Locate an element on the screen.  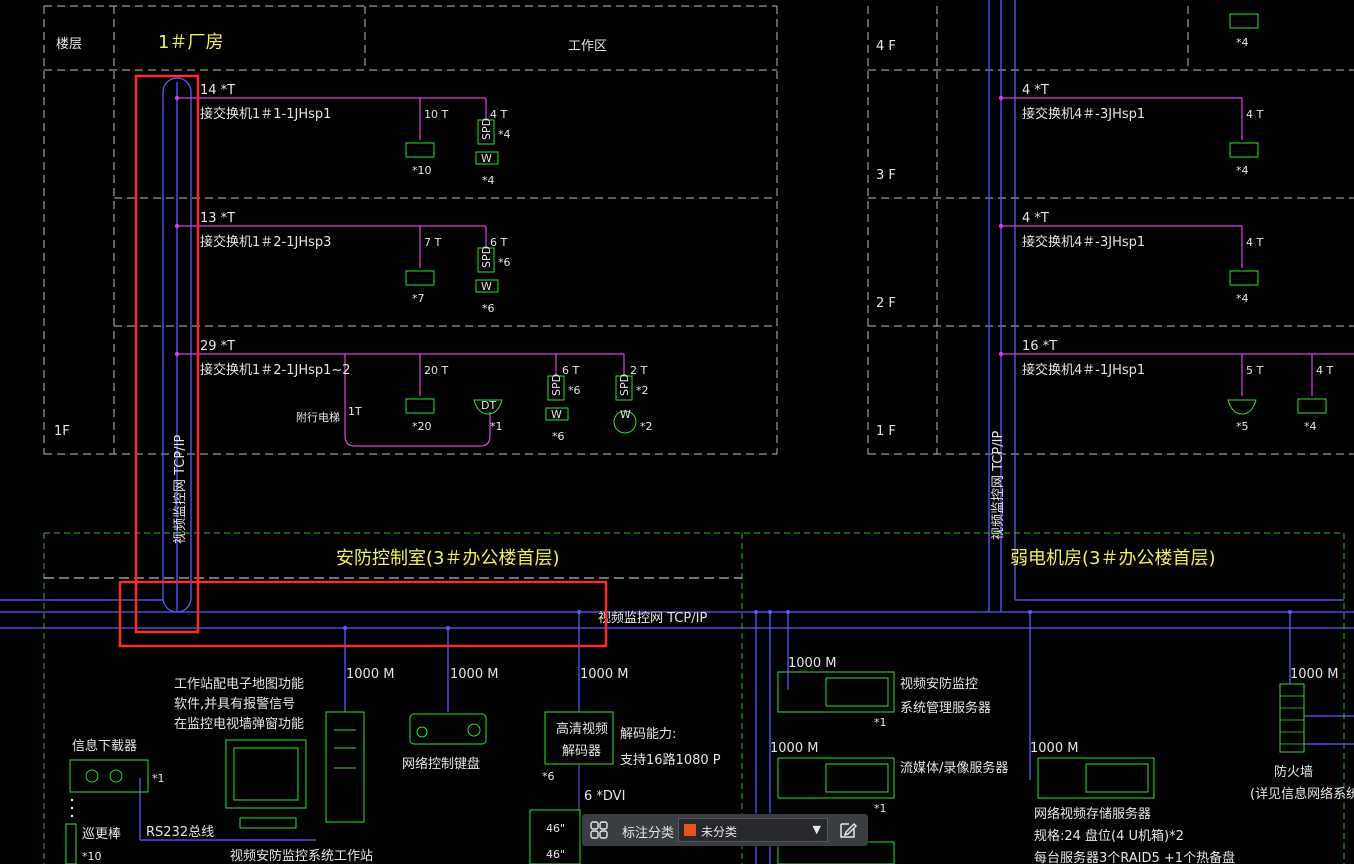
info-downloader-label: 信息下载器 is located at coordinates (104, 746).